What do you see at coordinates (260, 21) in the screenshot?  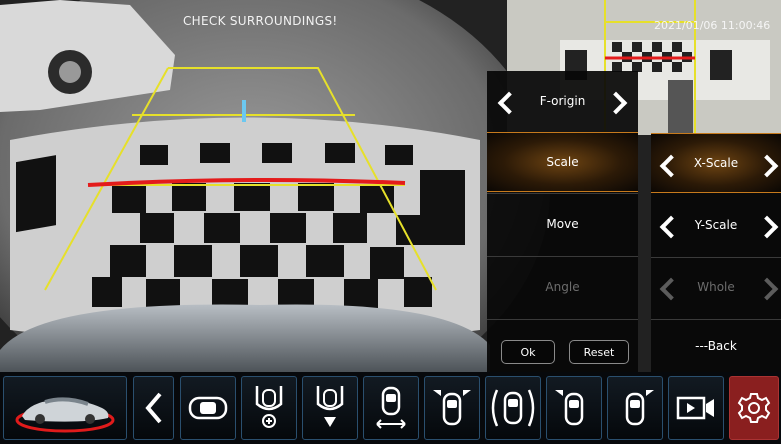 I see `warning-banner: CHECK SURROUNDINGS!` at bounding box center [260, 21].